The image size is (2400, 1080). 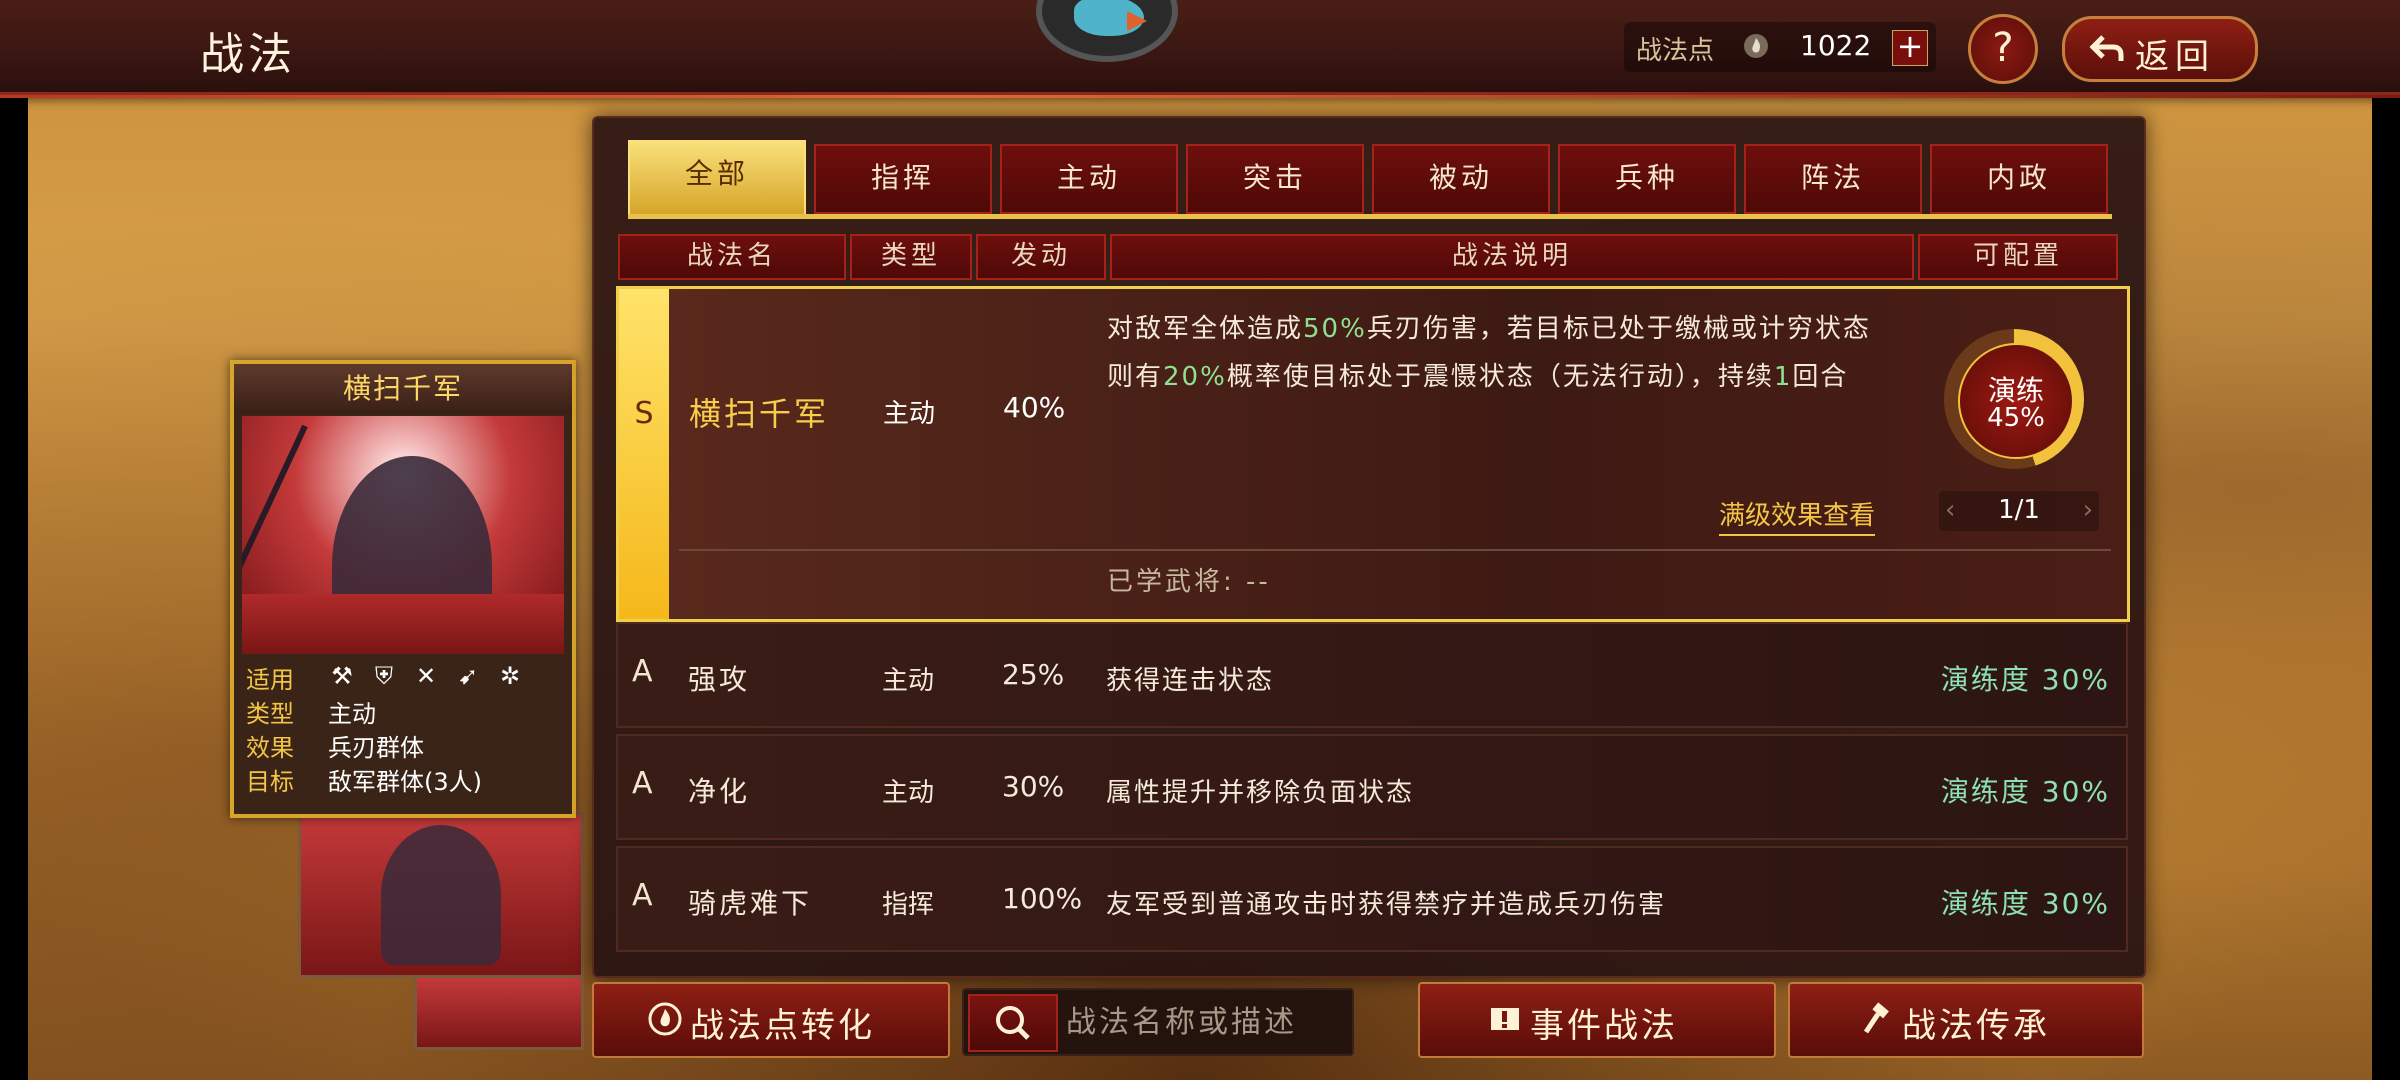 What do you see at coordinates (2175, 57) in the screenshot?
I see `back-label: 返回` at bounding box center [2175, 57].